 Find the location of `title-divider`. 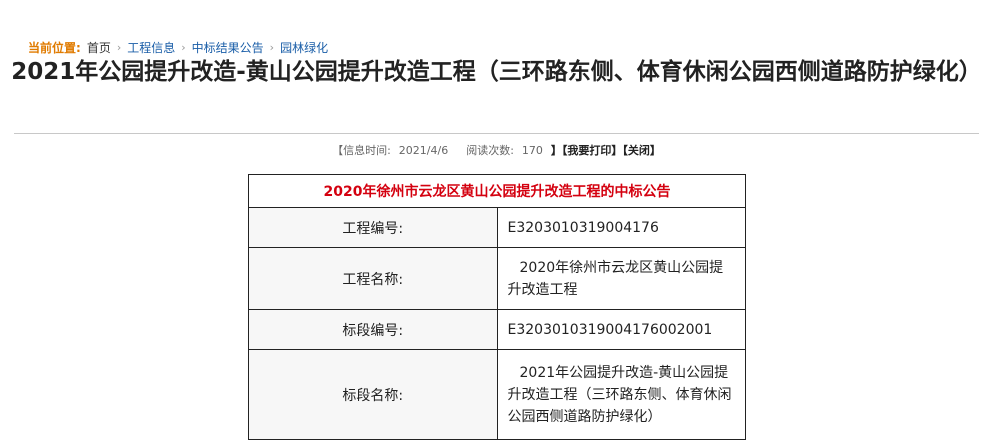

title-divider is located at coordinates (496, 133).